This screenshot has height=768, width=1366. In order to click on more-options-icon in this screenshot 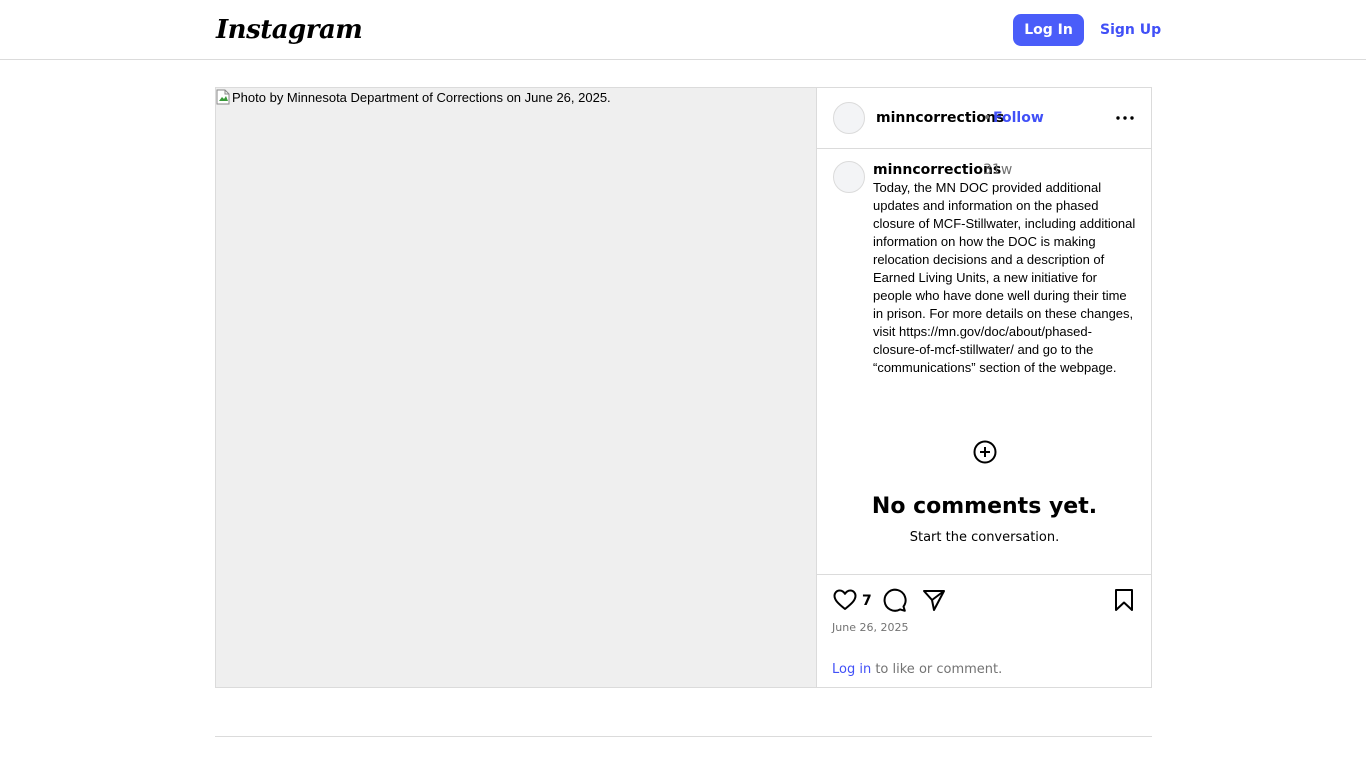, I will do `click(1125, 118)`.